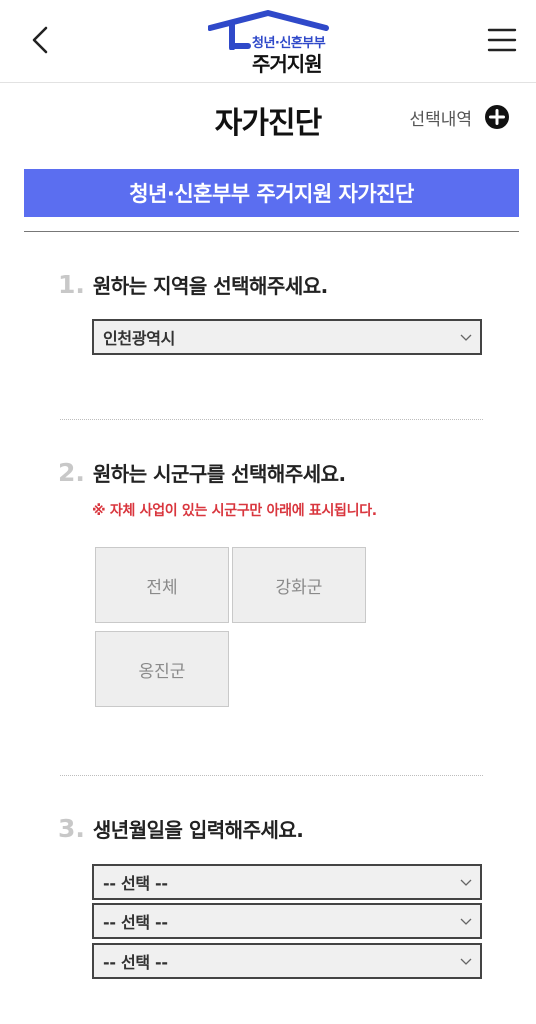 The image size is (536, 1024). I want to click on district-option-ganghwa: 강화군, so click(299, 585).